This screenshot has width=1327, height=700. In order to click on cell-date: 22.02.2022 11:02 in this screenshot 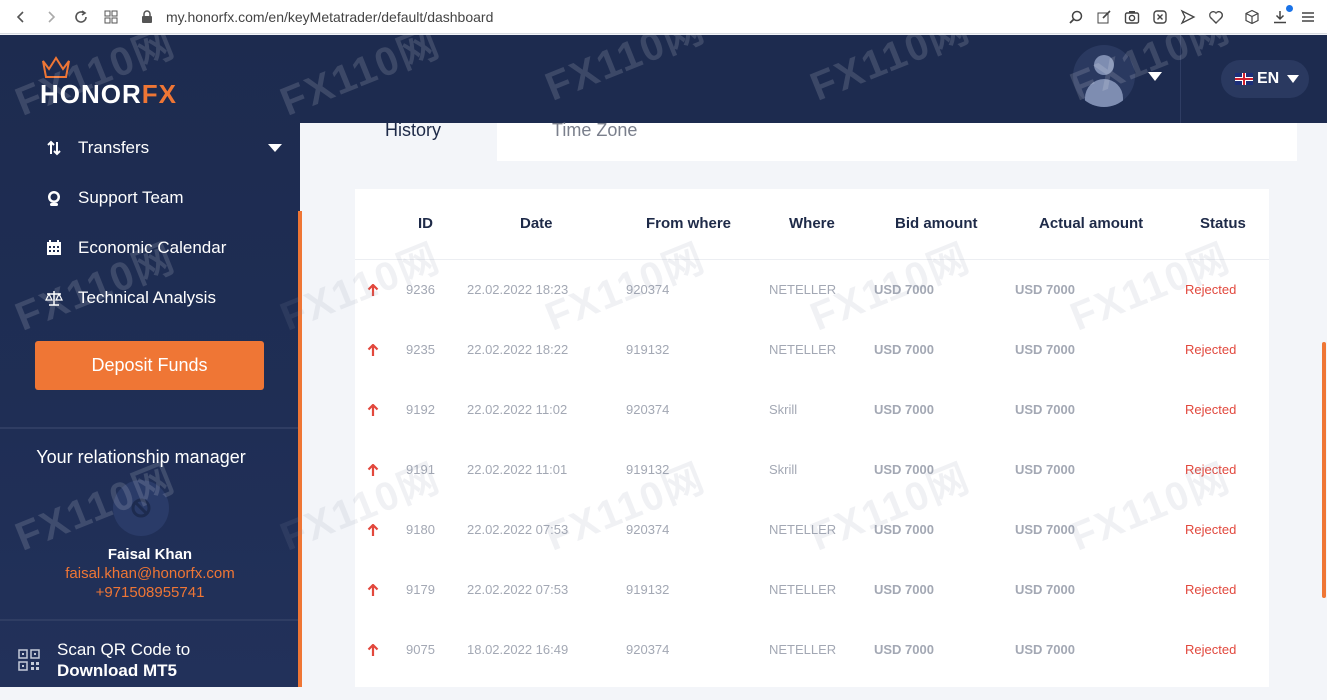, I will do `click(517, 409)`.